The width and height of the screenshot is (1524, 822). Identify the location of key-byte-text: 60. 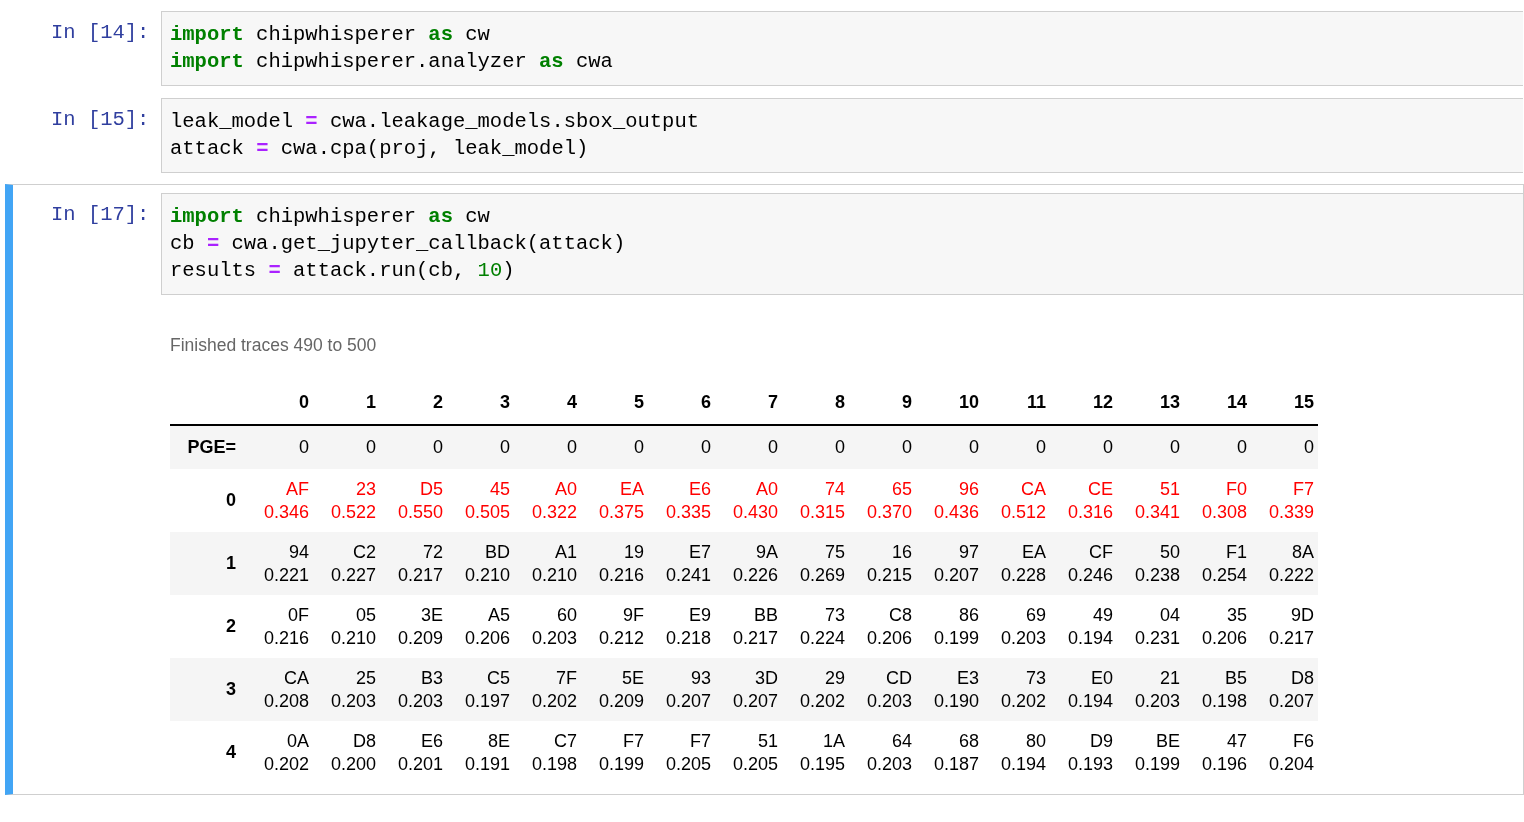
(566, 615).